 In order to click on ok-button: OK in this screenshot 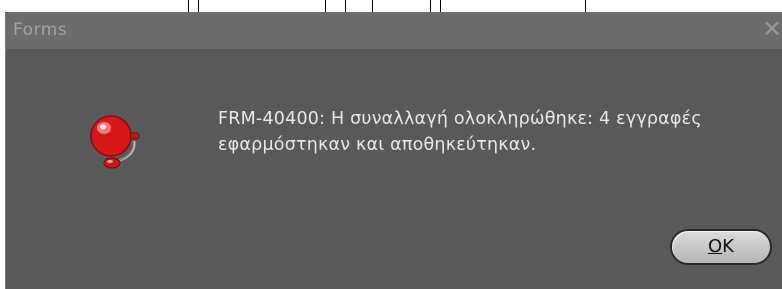, I will do `click(721, 247)`.